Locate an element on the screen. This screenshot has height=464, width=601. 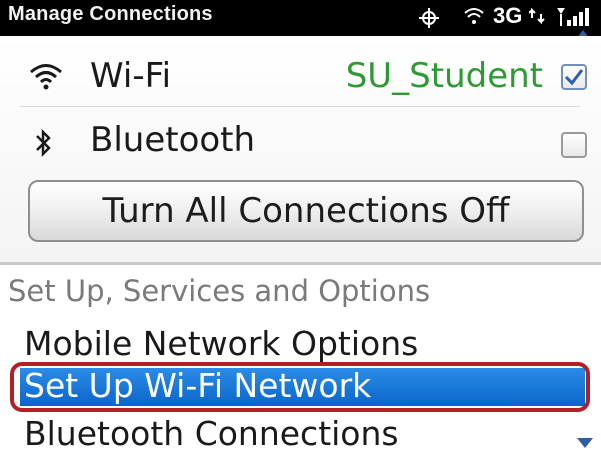
bluetooth-connections-item: Bluetooth Connections is located at coordinates (300, 439).